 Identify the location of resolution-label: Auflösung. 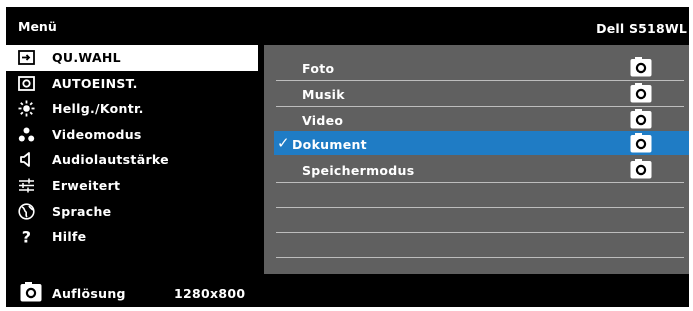
(89, 293).